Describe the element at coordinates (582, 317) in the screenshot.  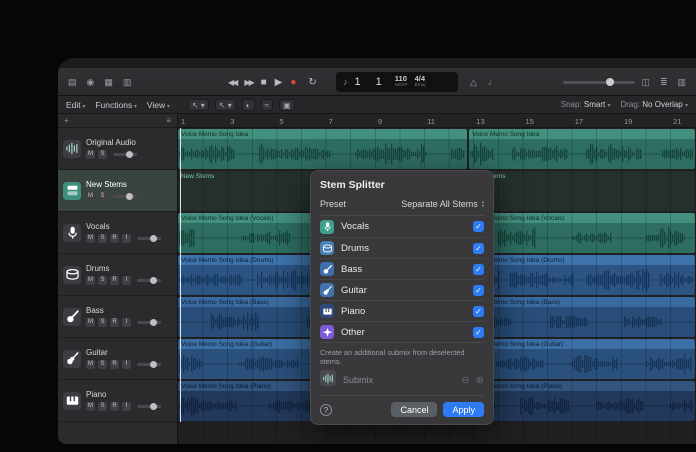
I see `audio-region: Voice Memo Song Idea (Bass)` at that location.